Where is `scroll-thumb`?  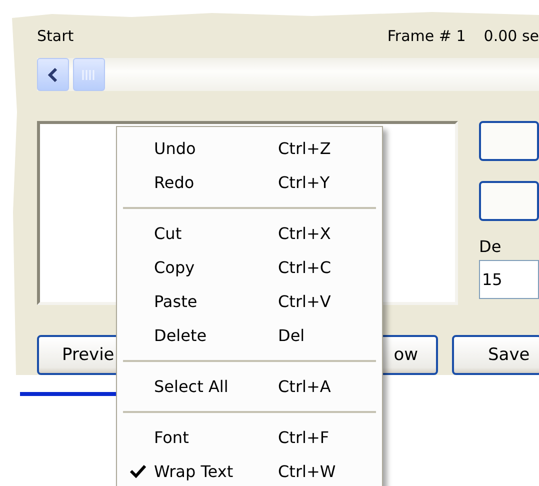
scroll-thumb is located at coordinates (89, 74).